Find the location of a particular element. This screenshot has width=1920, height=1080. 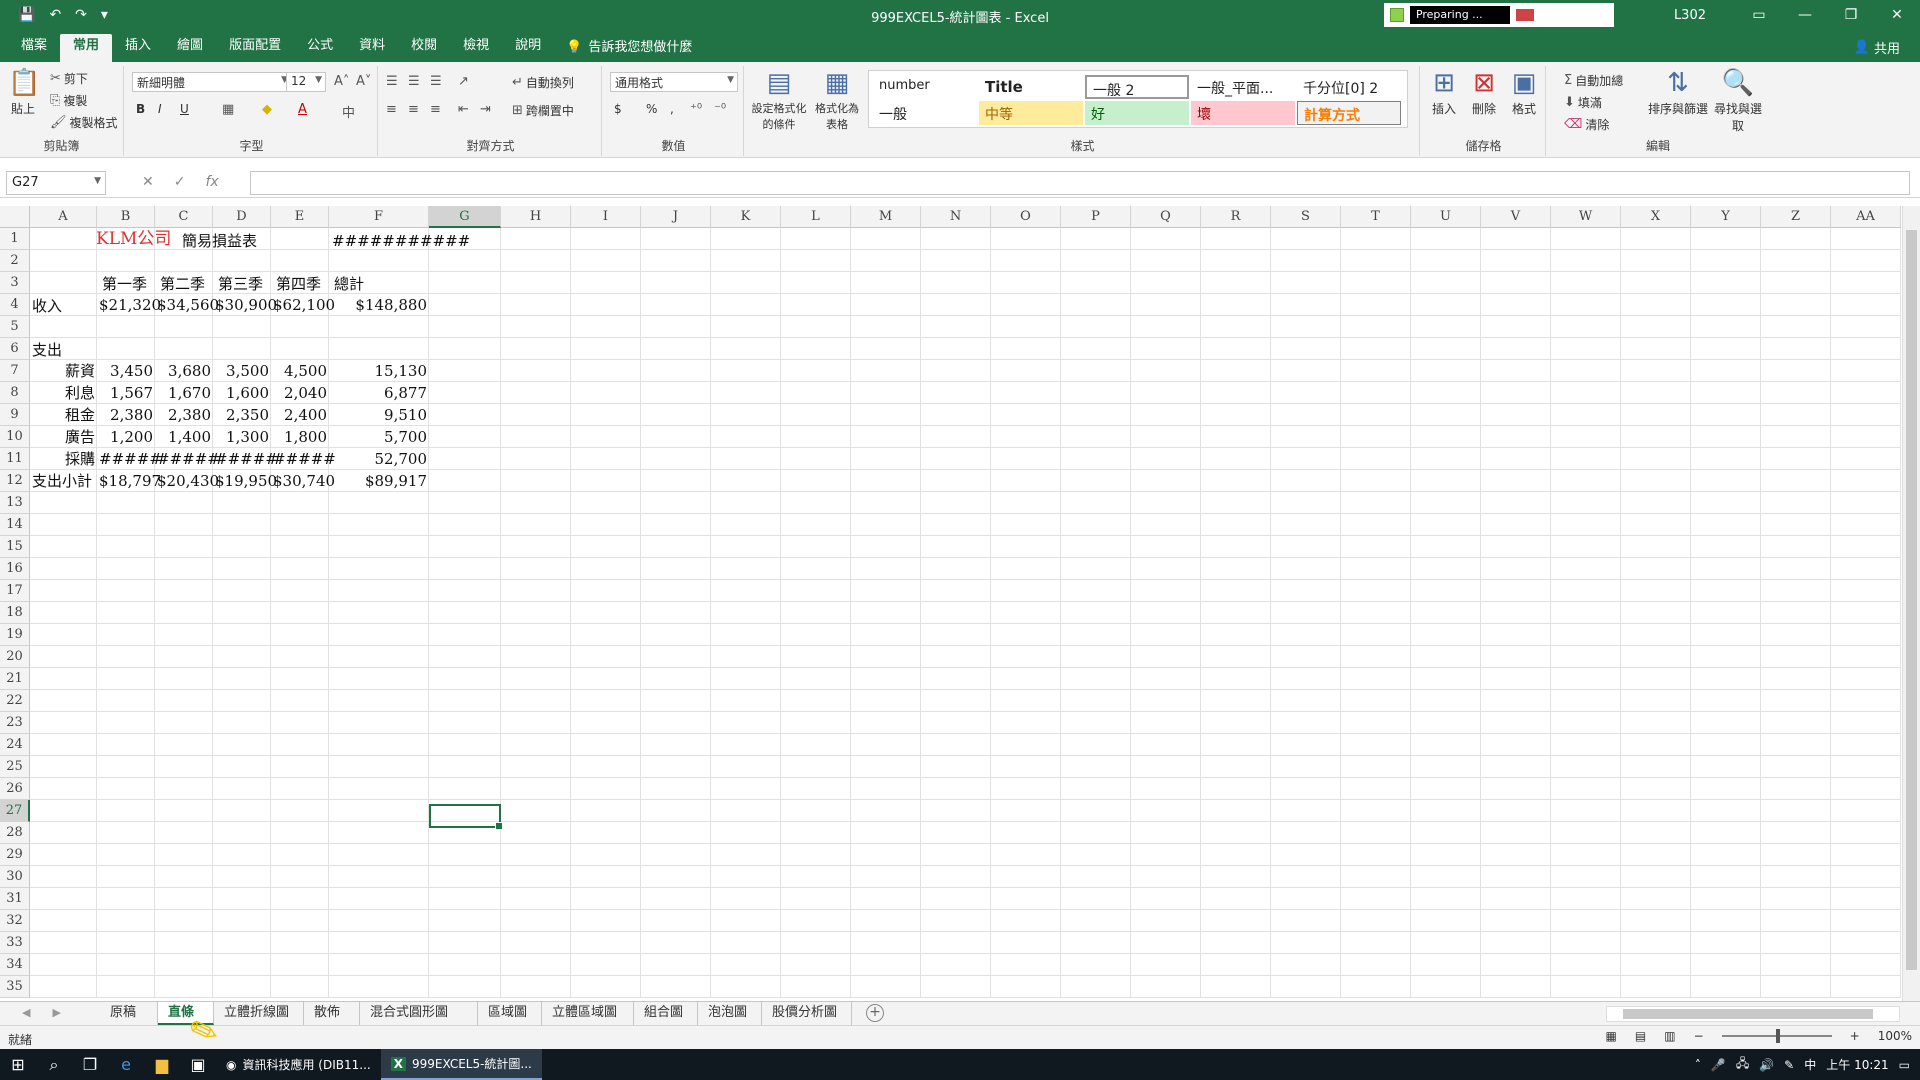

column-header-a: A is located at coordinates (63, 217).